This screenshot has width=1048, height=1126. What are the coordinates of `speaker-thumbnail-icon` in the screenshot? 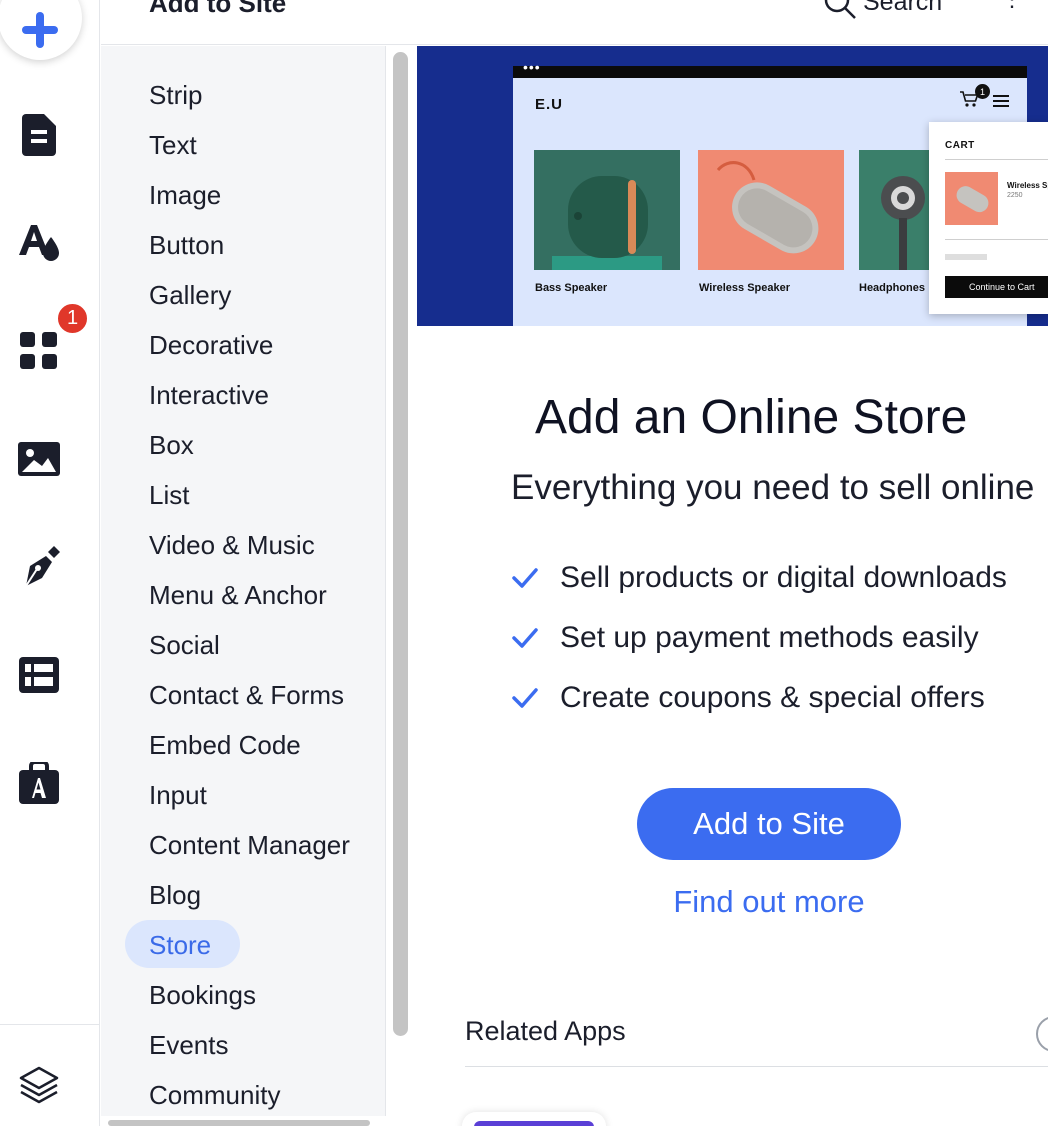 It's located at (972, 199).